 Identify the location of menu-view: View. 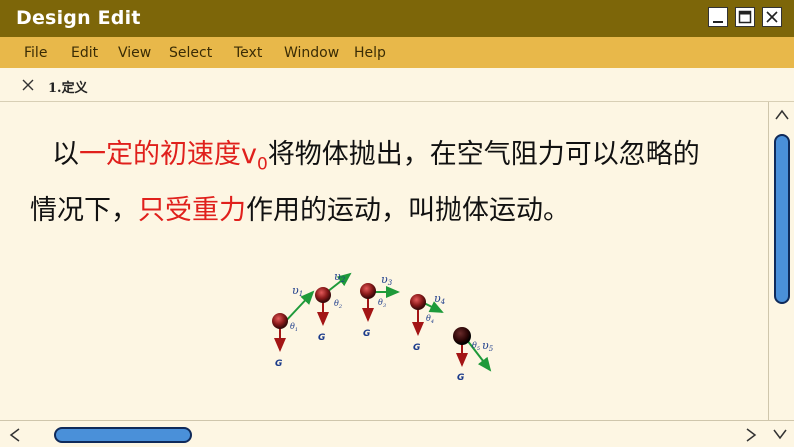
(134, 53).